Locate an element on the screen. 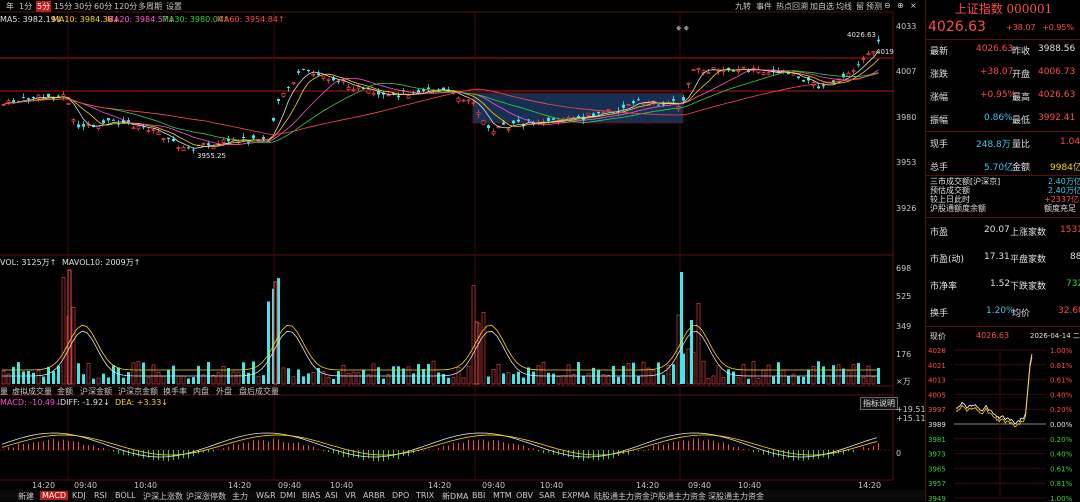 The image size is (1080, 502). quote-value: 4006.73 is located at coordinates (1057, 72).